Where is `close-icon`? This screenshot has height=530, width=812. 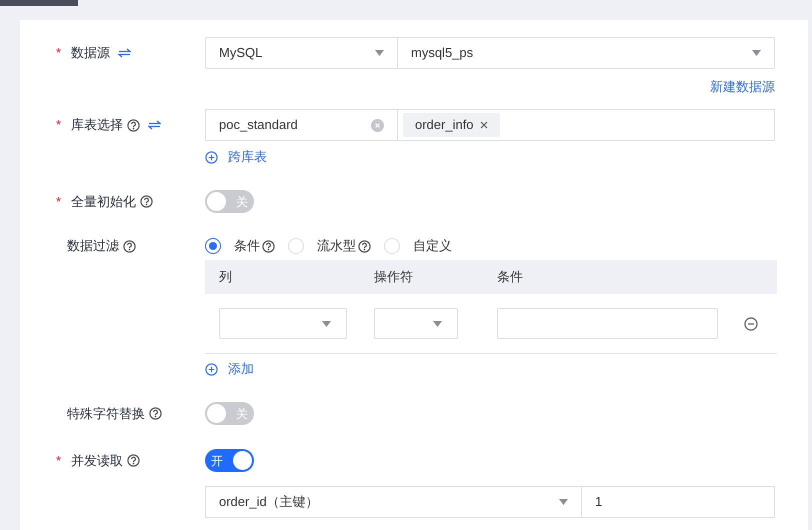 close-icon is located at coordinates (484, 125).